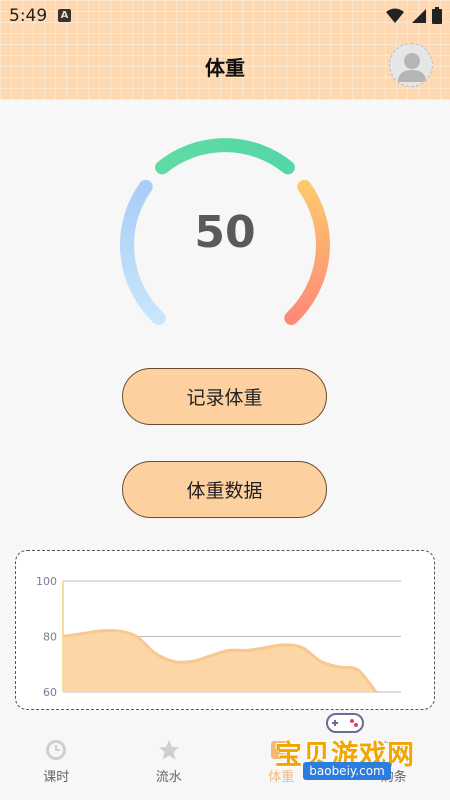 This screenshot has width=450, height=800. I want to click on weight-data-button: 体重数据, so click(224, 489).